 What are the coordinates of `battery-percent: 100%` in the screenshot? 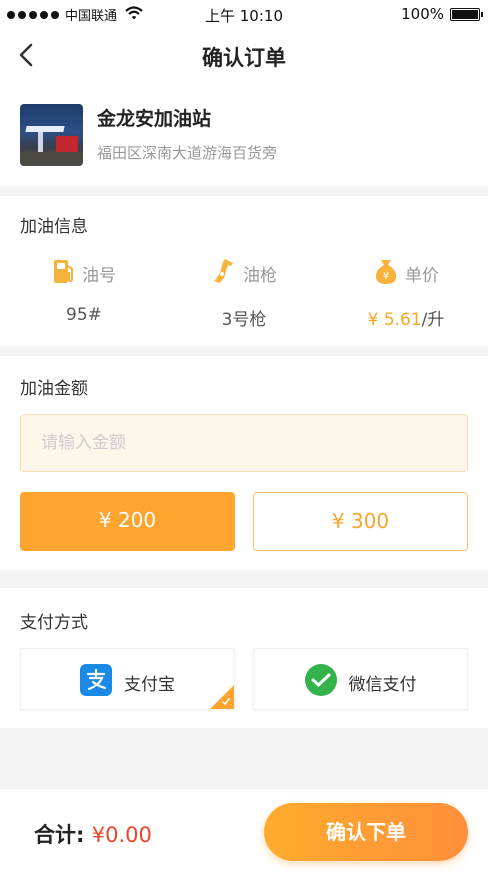 It's located at (422, 14).